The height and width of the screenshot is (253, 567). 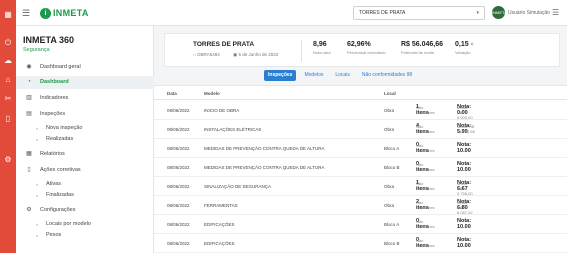 What do you see at coordinates (465, 112) in the screenshot?
I see `multa-value: Multa: R$ 6.000,00` at bounding box center [465, 112].